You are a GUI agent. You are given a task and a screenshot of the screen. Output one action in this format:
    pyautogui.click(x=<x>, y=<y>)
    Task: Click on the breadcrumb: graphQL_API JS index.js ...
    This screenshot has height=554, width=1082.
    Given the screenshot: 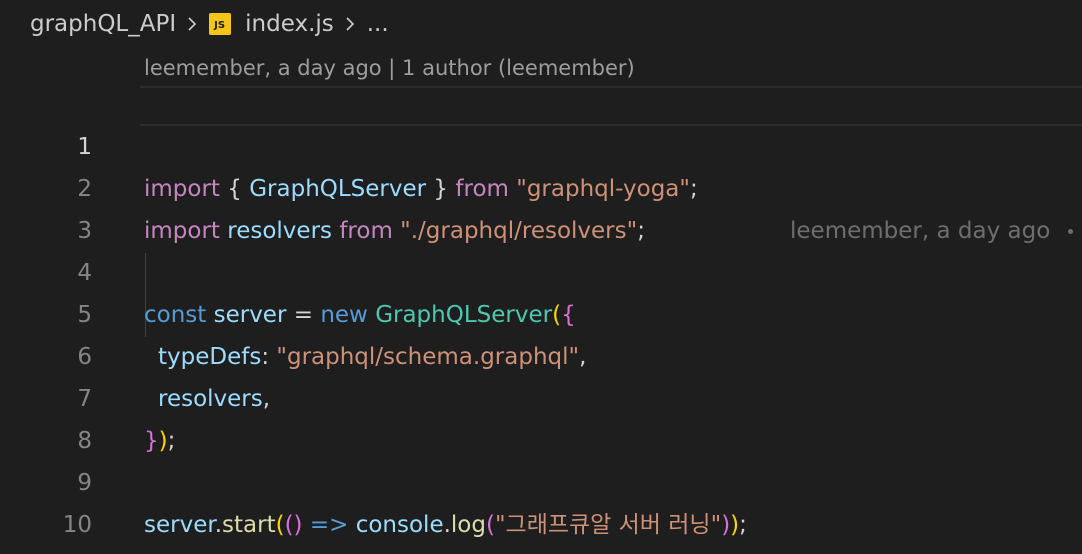 What is the action you would take?
    pyautogui.click(x=209, y=24)
    